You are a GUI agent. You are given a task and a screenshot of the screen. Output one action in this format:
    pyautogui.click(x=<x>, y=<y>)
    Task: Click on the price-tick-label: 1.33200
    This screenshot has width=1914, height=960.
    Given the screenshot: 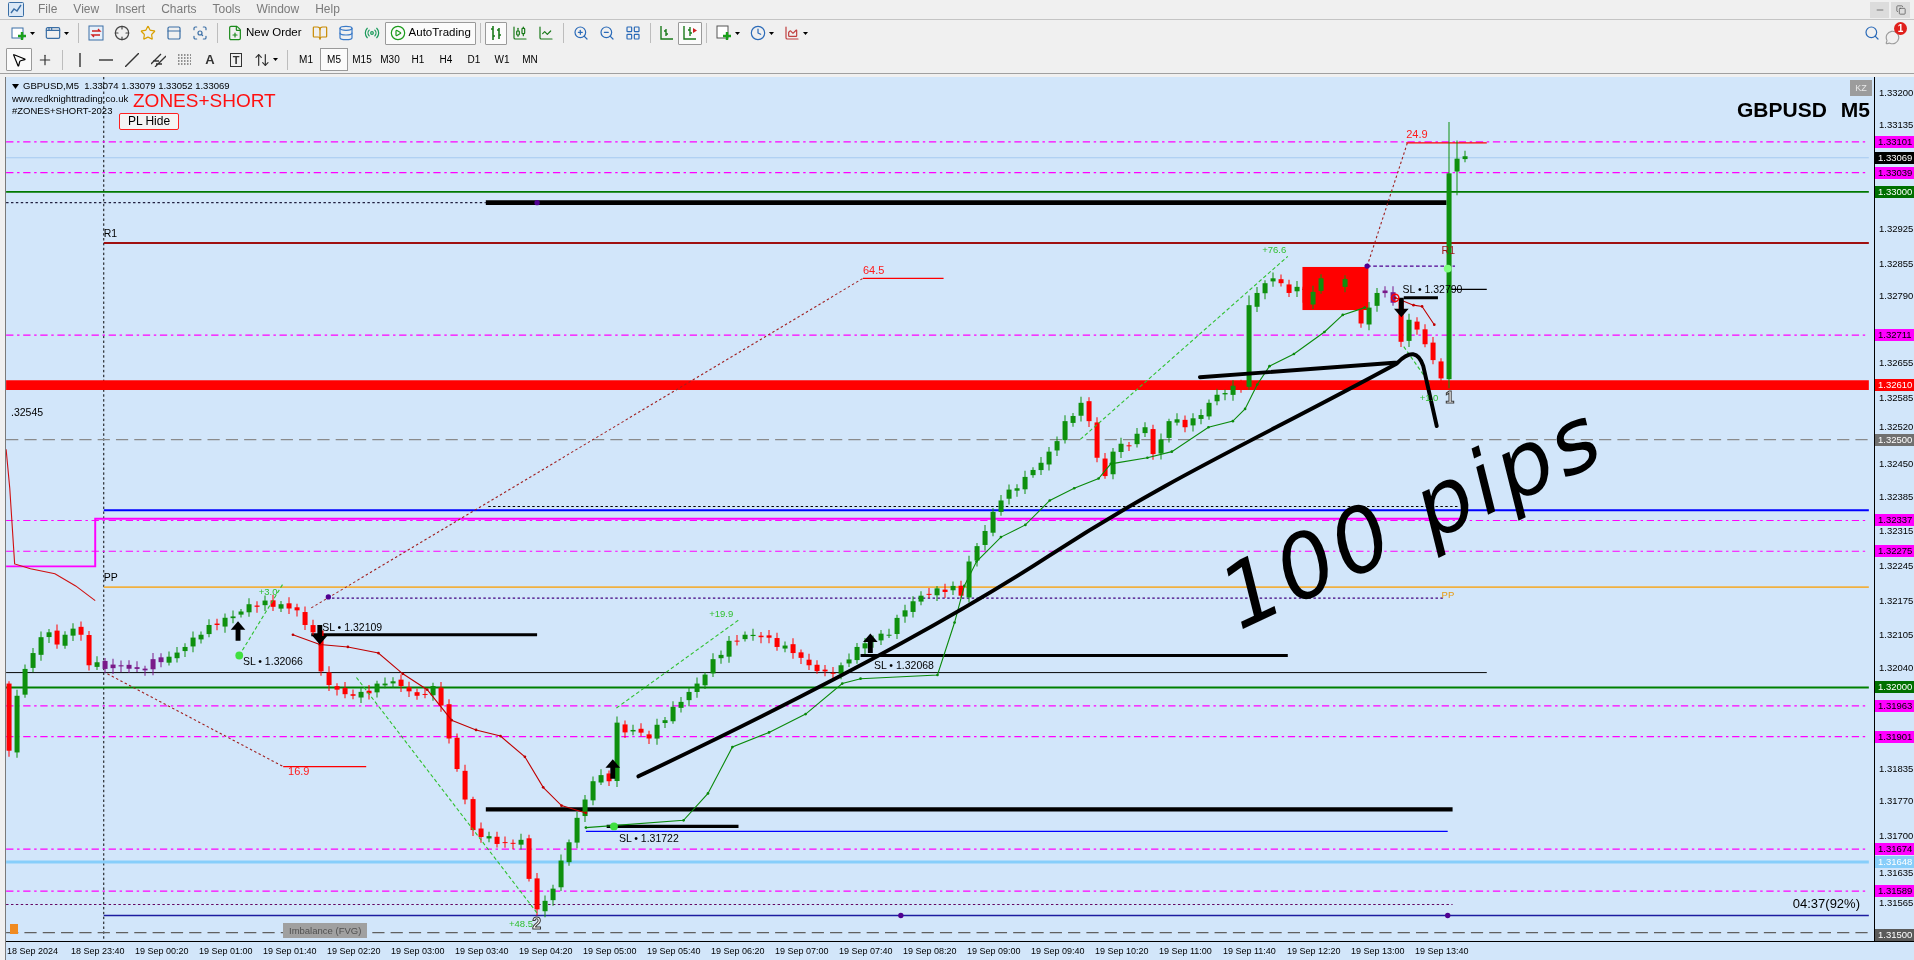 What is the action you would take?
    pyautogui.click(x=1896, y=92)
    